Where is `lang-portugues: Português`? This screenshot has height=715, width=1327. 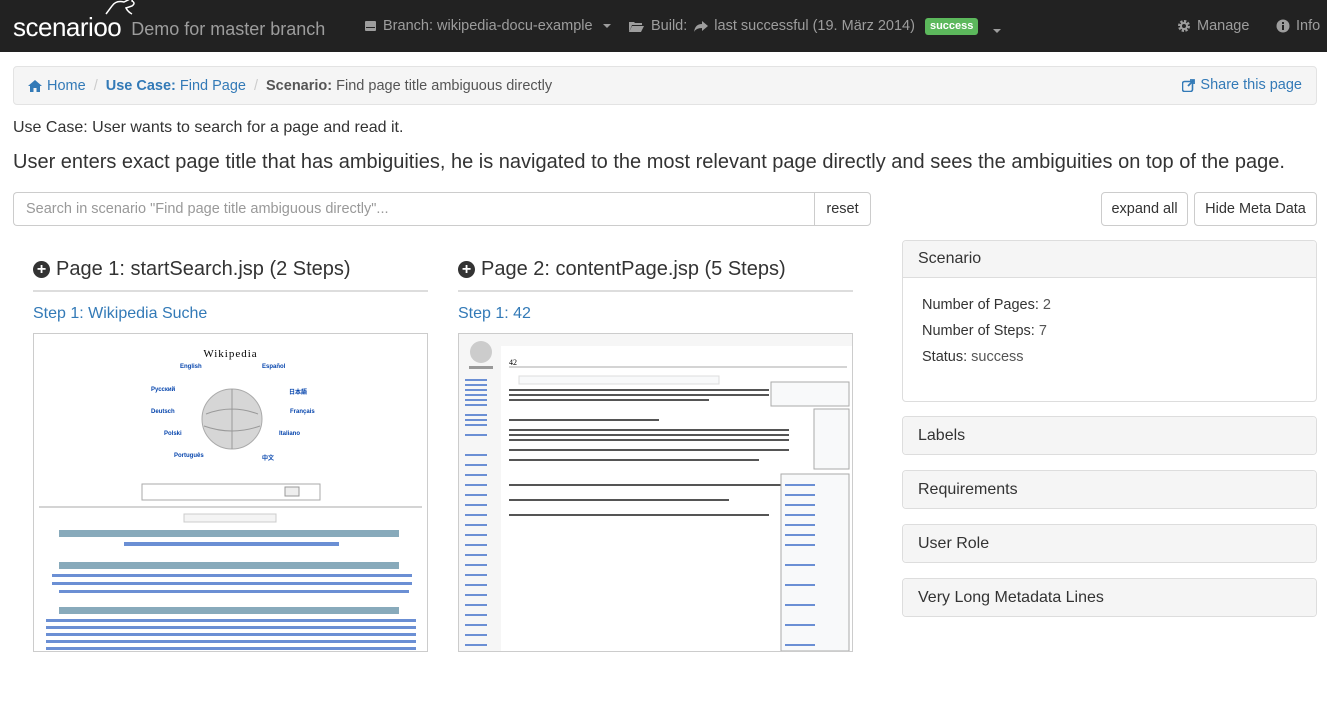 lang-portugues: Português is located at coordinates (189, 456).